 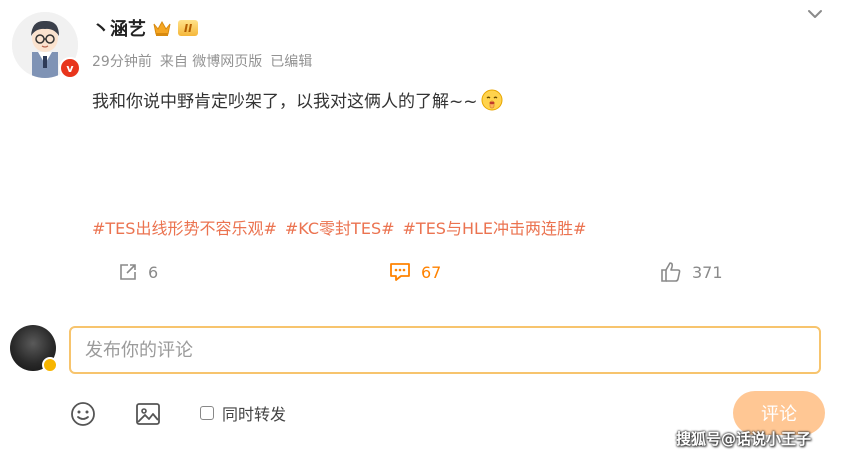 What do you see at coordinates (491, 99) in the screenshot?
I see `shush-face-icon` at bounding box center [491, 99].